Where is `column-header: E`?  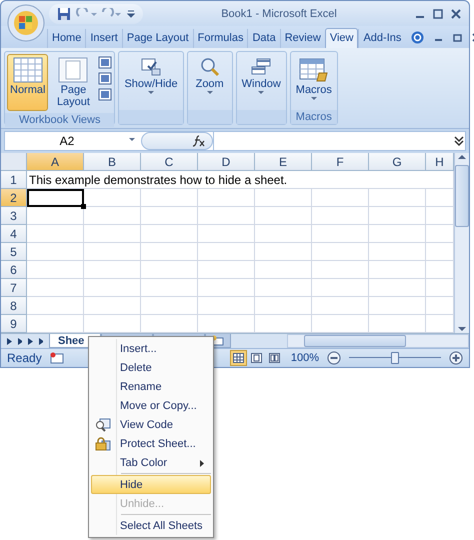
column-header: E is located at coordinates (283, 162).